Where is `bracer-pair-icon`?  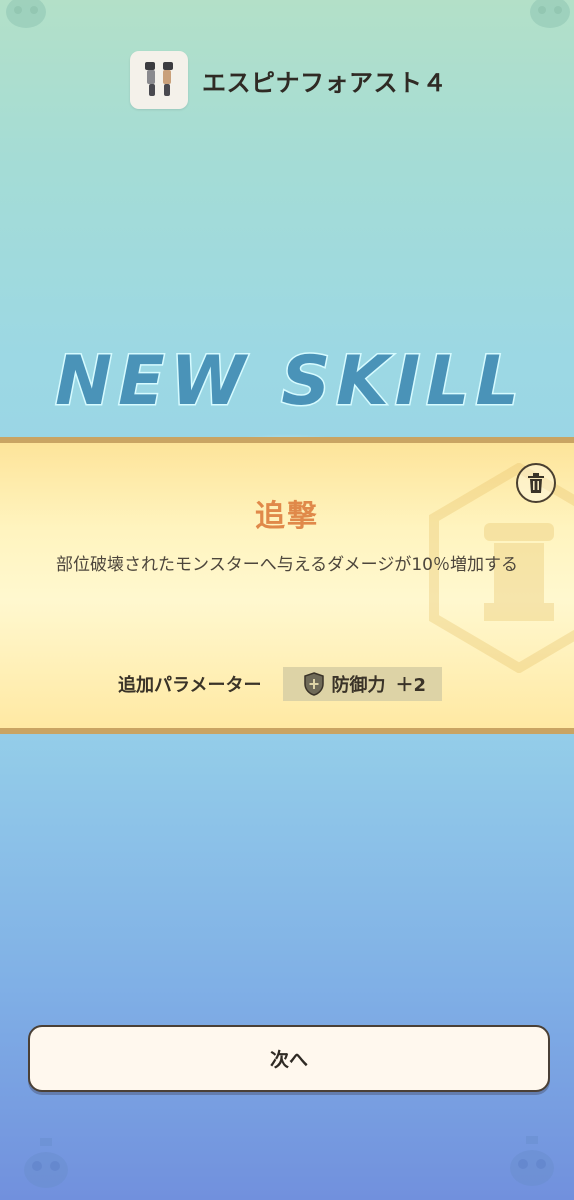 bracer-pair-icon is located at coordinates (159, 79).